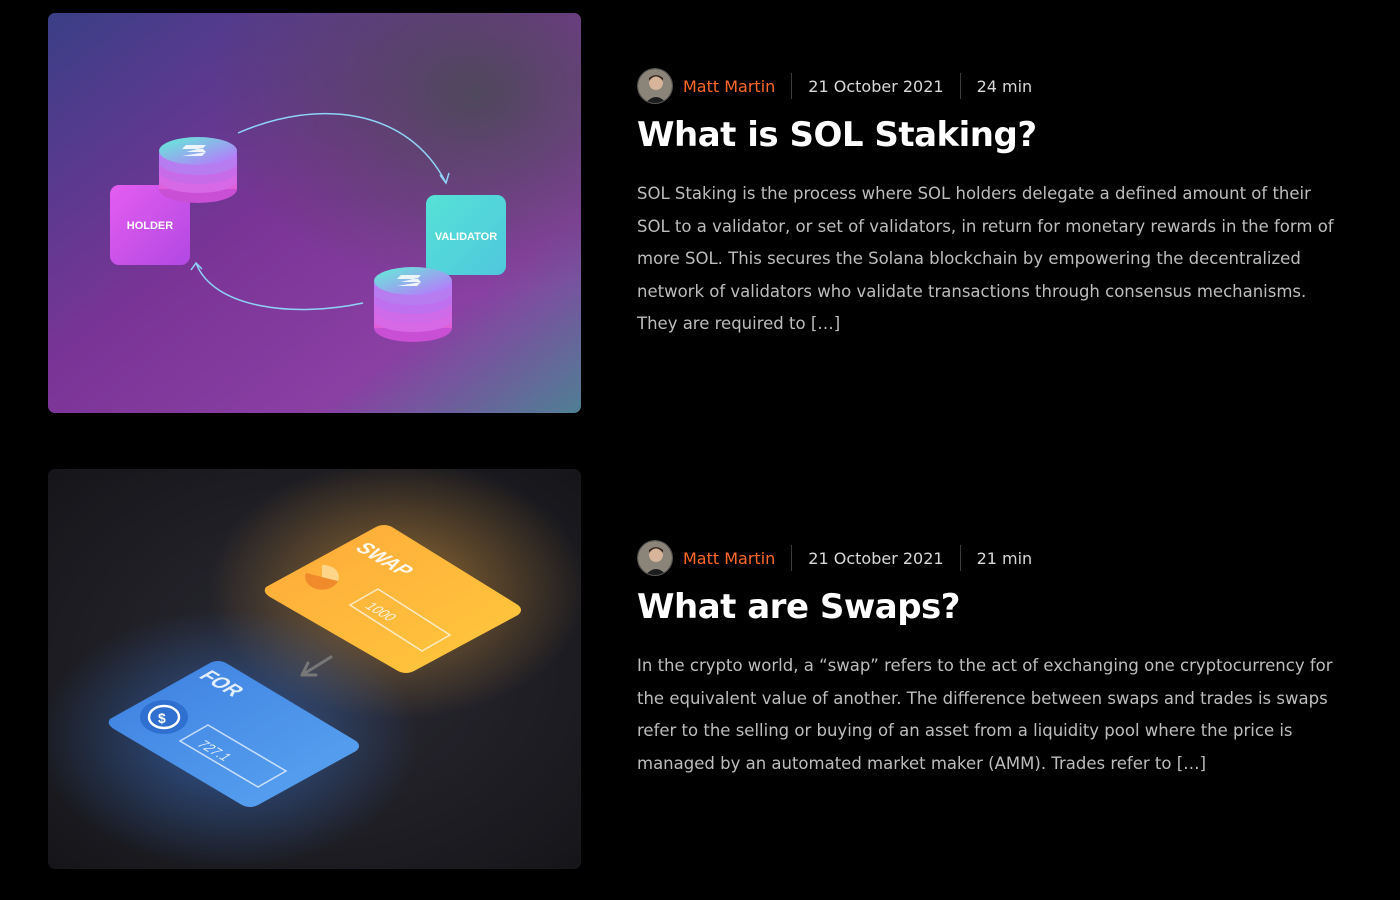 This screenshot has width=1400, height=900. I want to click on read-time: 24 min, so click(1004, 86).